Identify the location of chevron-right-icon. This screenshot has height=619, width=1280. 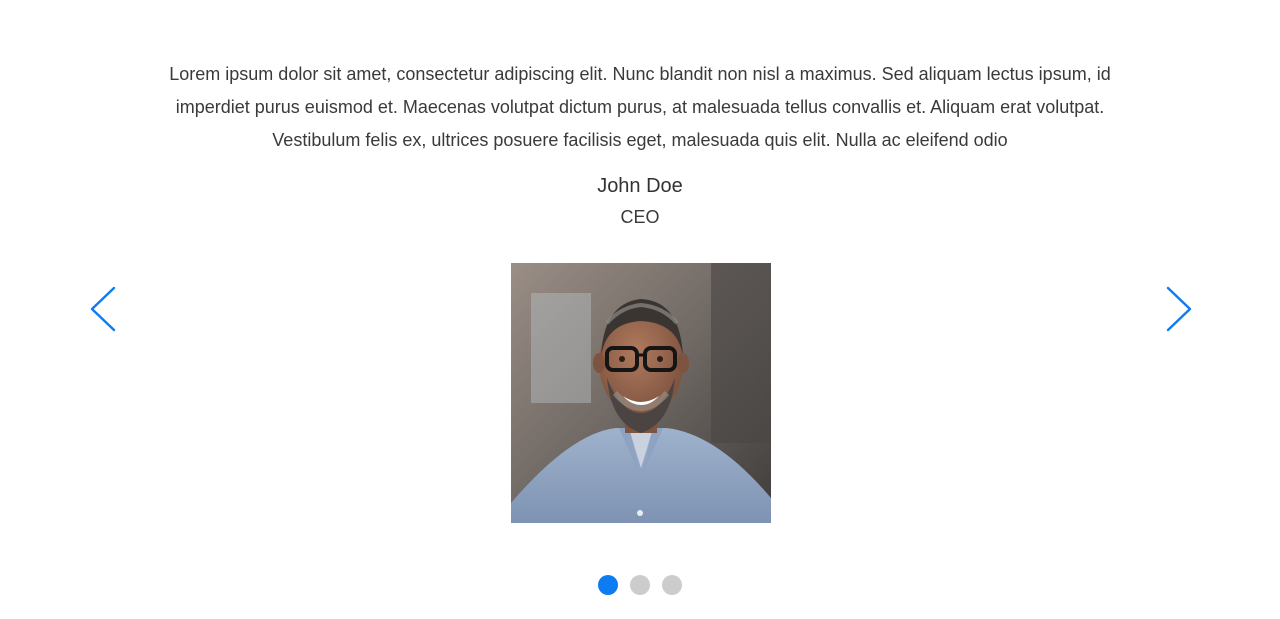
(1179, 309).